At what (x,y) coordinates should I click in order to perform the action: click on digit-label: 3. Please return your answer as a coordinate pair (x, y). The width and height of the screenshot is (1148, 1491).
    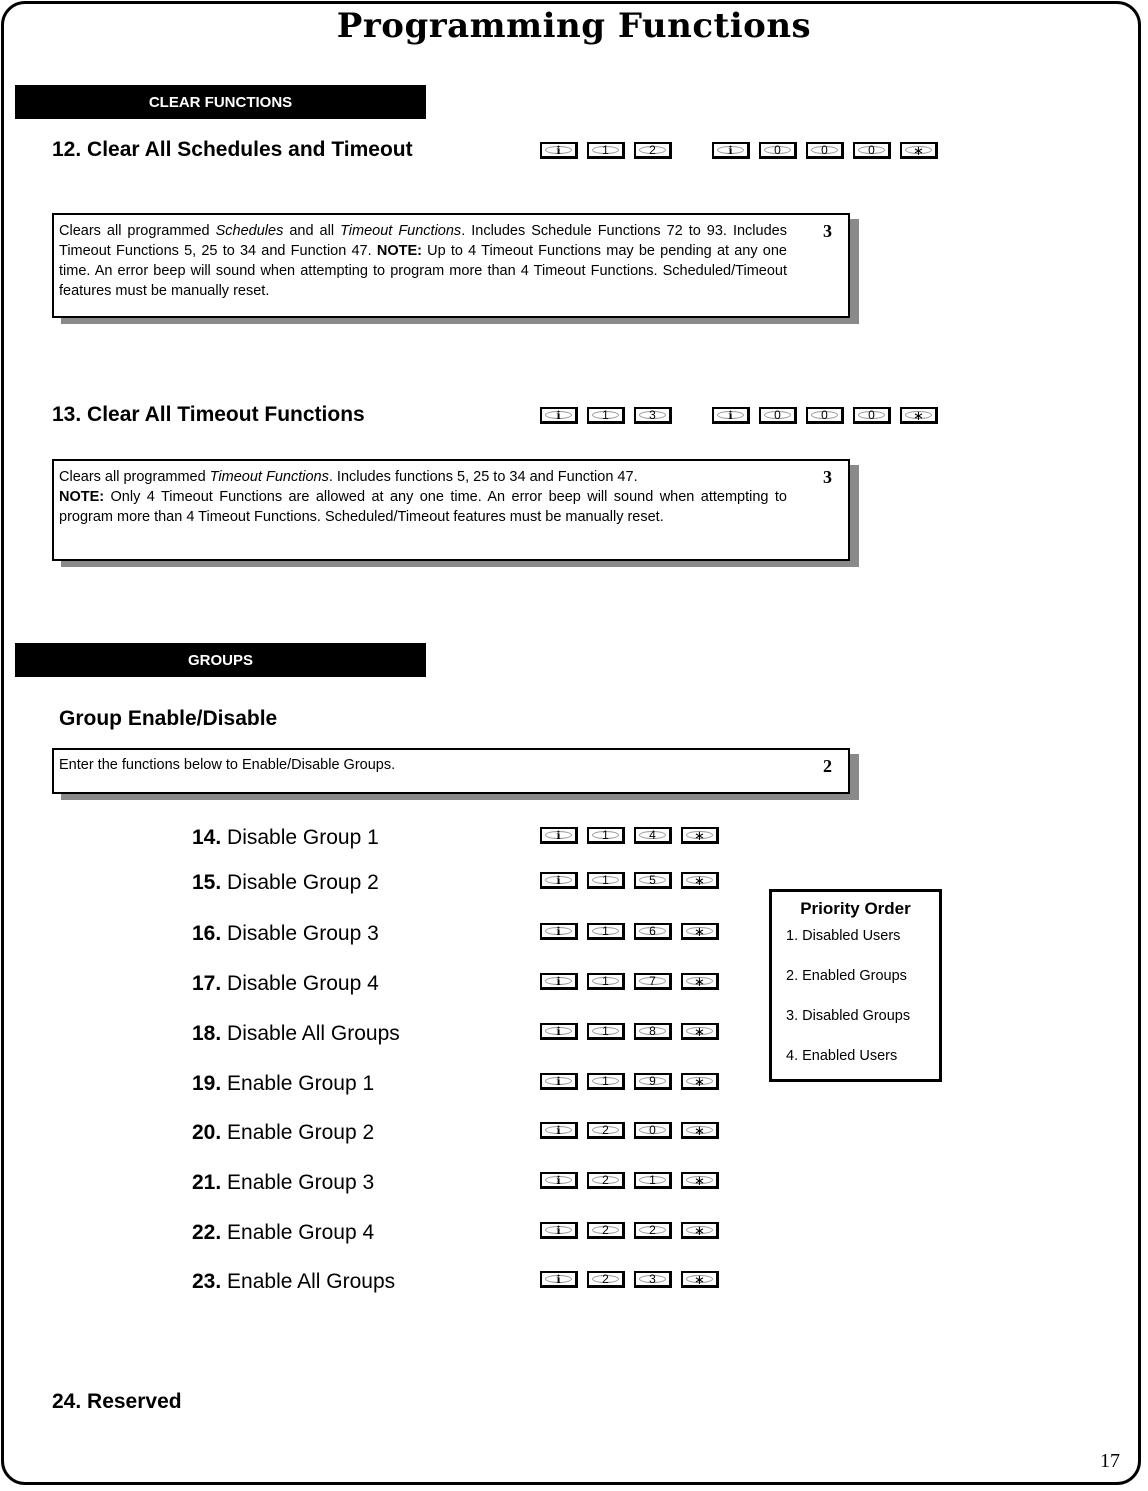
    Looking at the image, I should click on (652, 1279).